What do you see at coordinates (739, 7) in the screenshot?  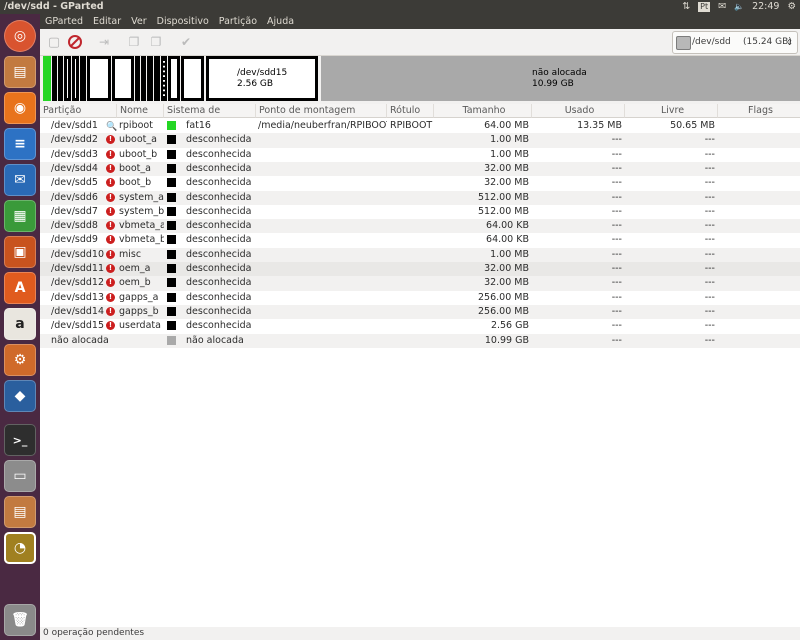 I see `volume-icon: 🔈` at bounding box center [739, 7].